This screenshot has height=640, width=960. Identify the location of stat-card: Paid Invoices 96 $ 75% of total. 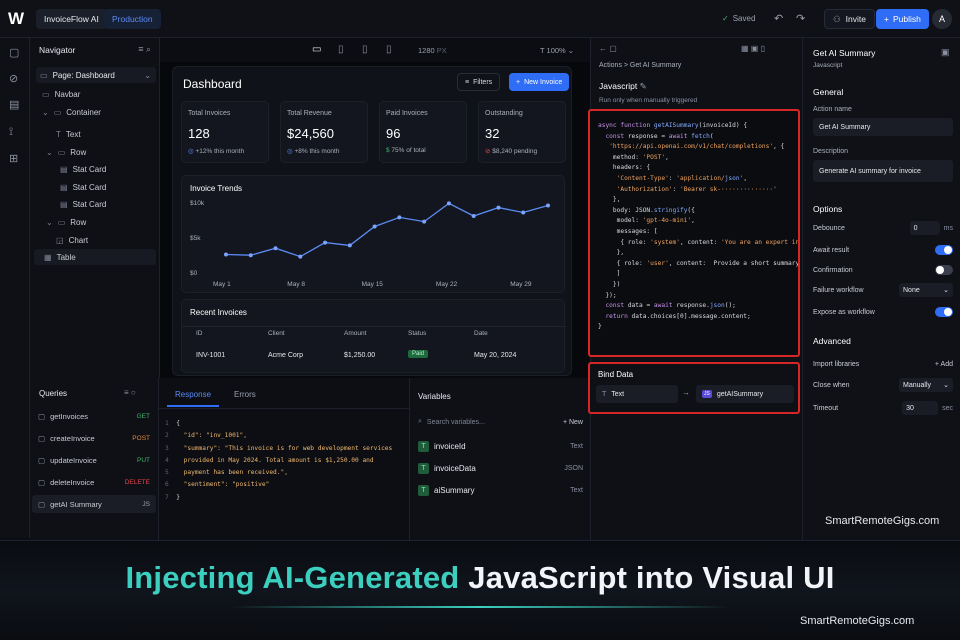
(423, 132).